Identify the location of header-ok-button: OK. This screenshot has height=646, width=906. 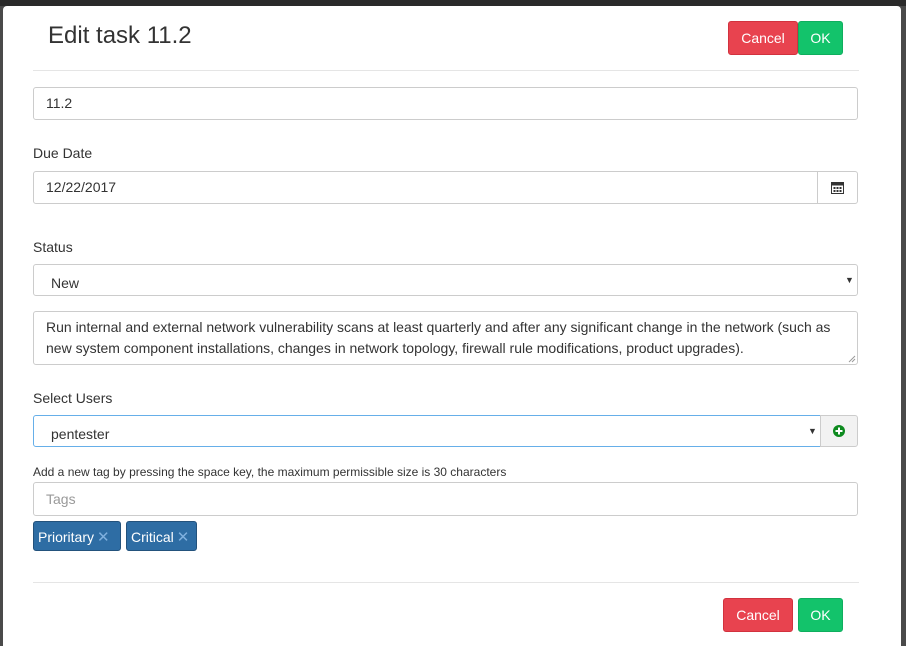
(820, 38).